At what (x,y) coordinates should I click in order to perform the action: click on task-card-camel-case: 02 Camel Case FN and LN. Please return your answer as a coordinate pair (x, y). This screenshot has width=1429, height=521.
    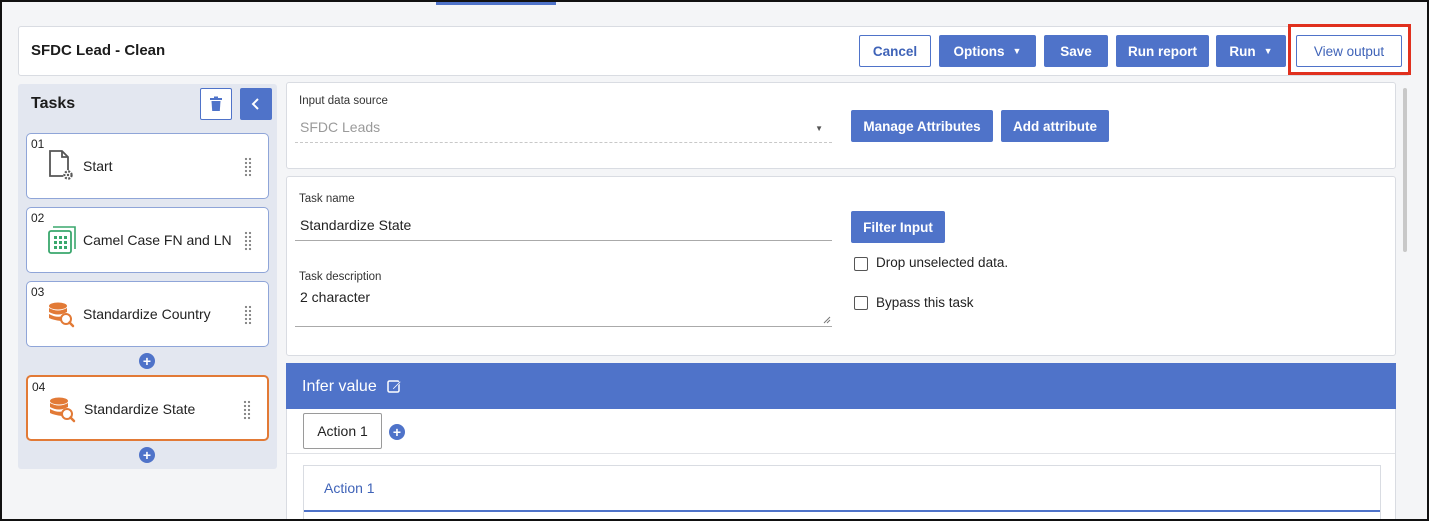
    Looking at the image, I should click on (147, 240).